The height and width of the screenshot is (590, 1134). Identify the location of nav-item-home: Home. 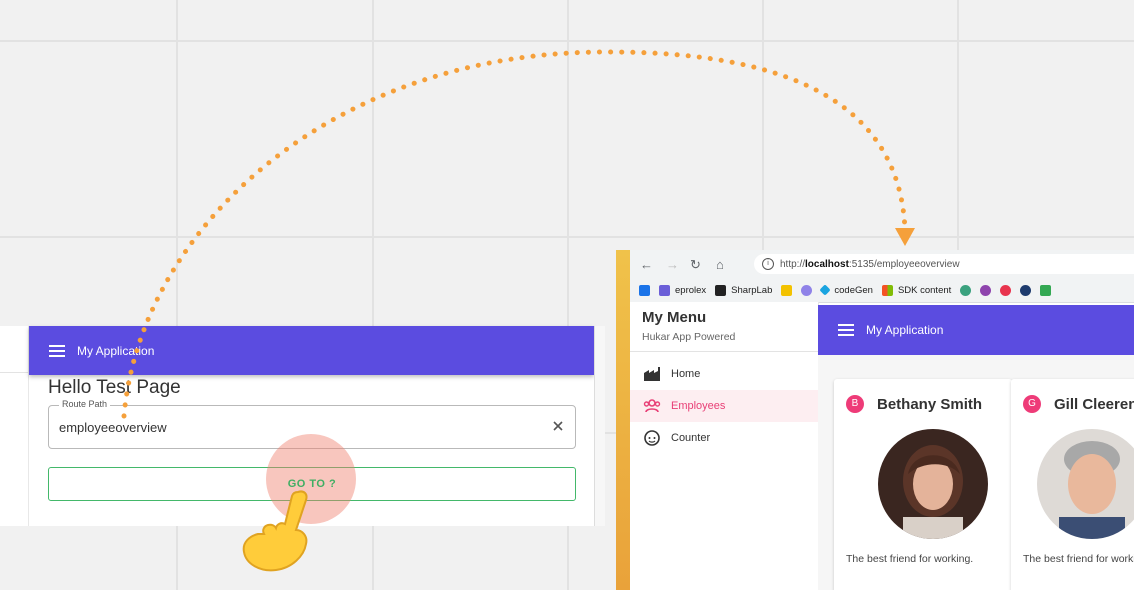
(724, 374).